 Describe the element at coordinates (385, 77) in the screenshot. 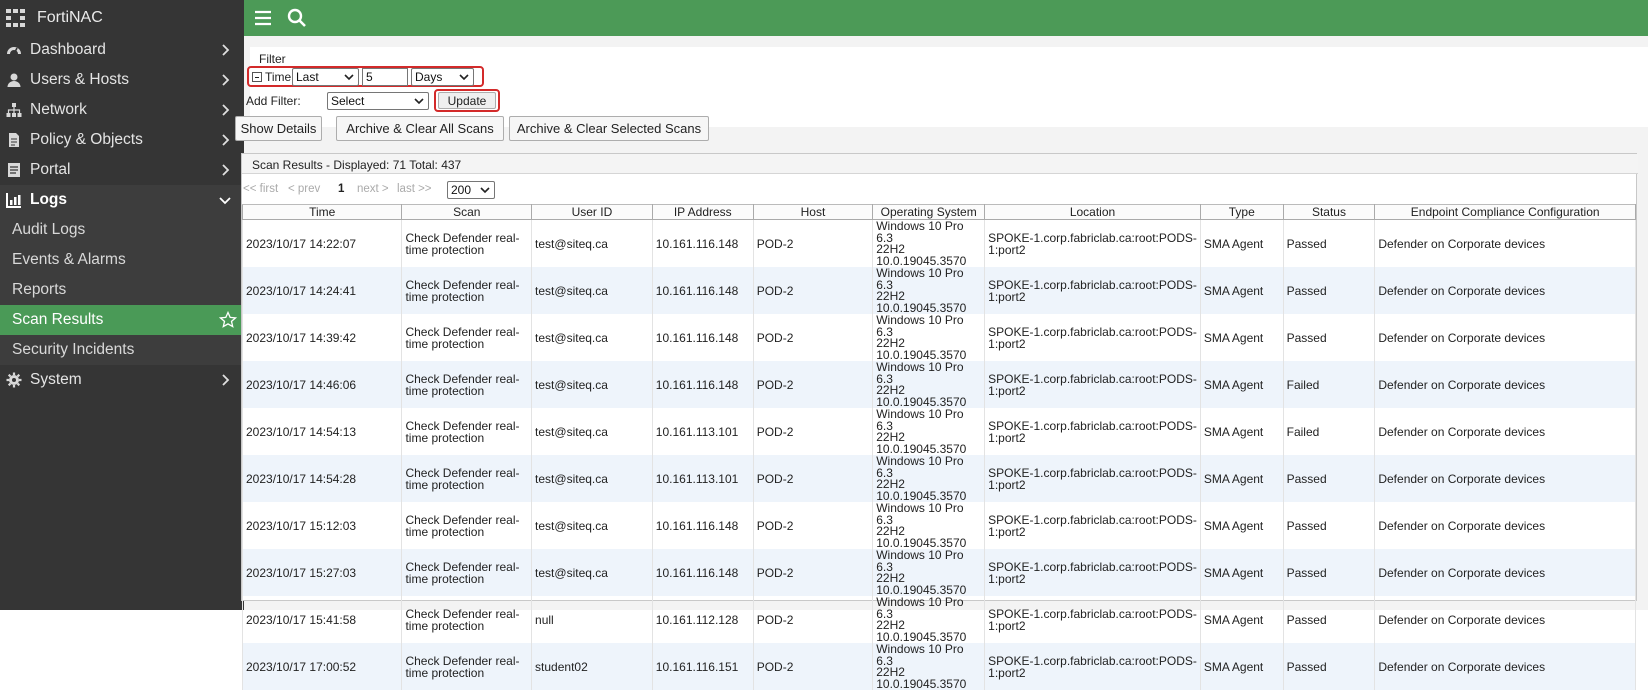

I see `time-value-input: 5` at that location.